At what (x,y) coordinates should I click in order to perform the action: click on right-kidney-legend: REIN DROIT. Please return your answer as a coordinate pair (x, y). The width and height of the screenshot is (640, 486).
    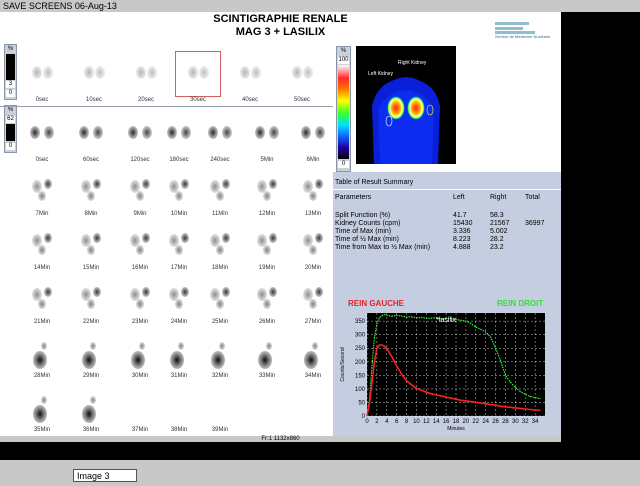
    Looking at the image, I should click on (520, 303).